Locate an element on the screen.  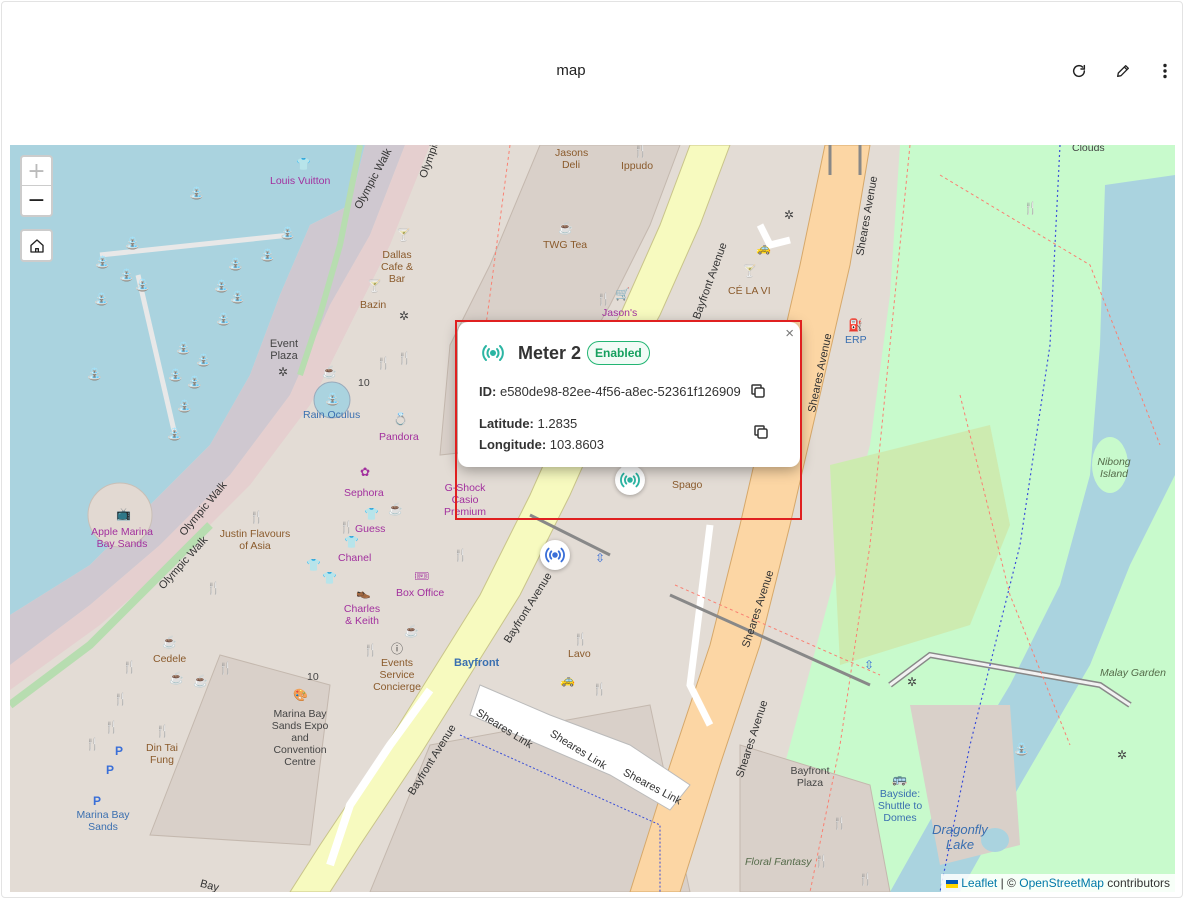
map-label: Jason's is located at coordinates (620, 313).